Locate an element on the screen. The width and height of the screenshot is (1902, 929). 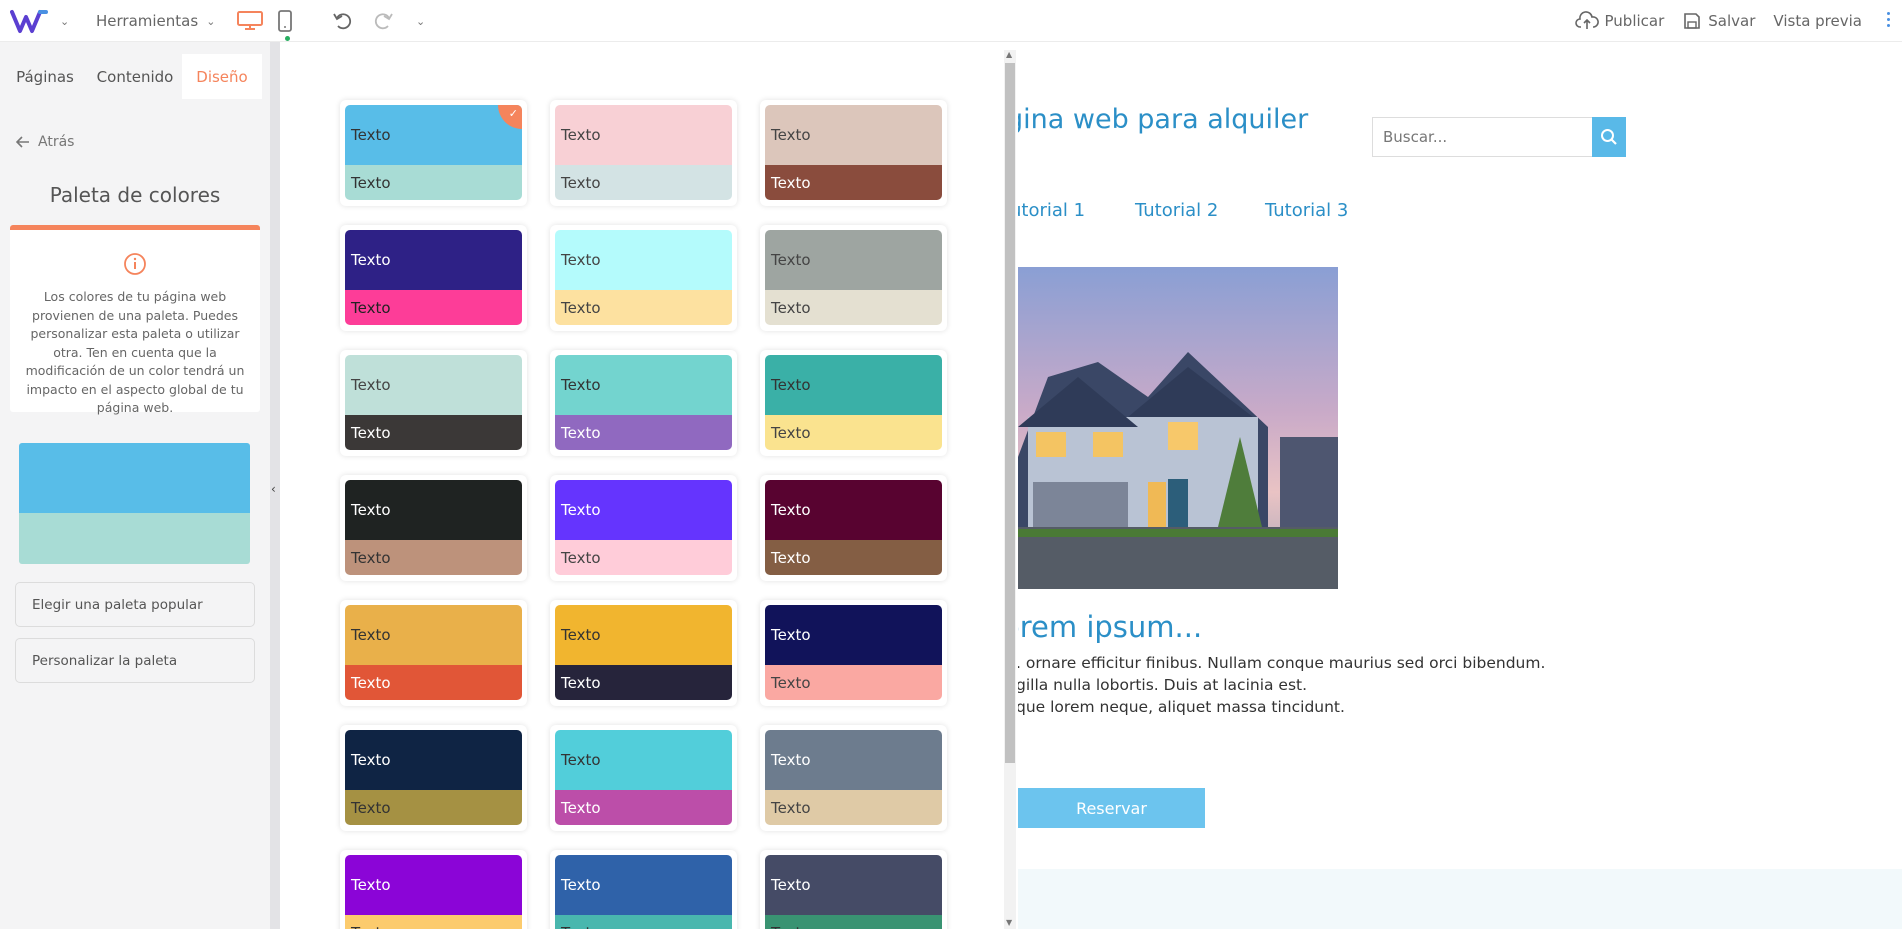
tab-pages: Páginas is located at coordinates (45, 76).